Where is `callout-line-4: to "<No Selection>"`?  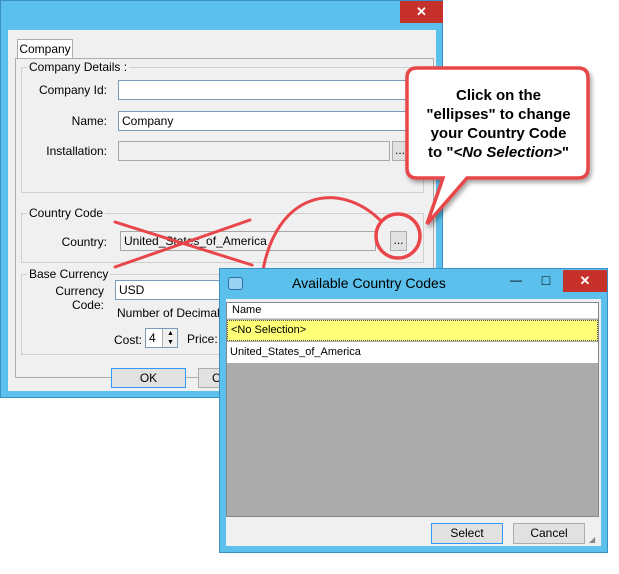 callout-line-4: to "<No Selection>" is located at coordinates (498, 152).